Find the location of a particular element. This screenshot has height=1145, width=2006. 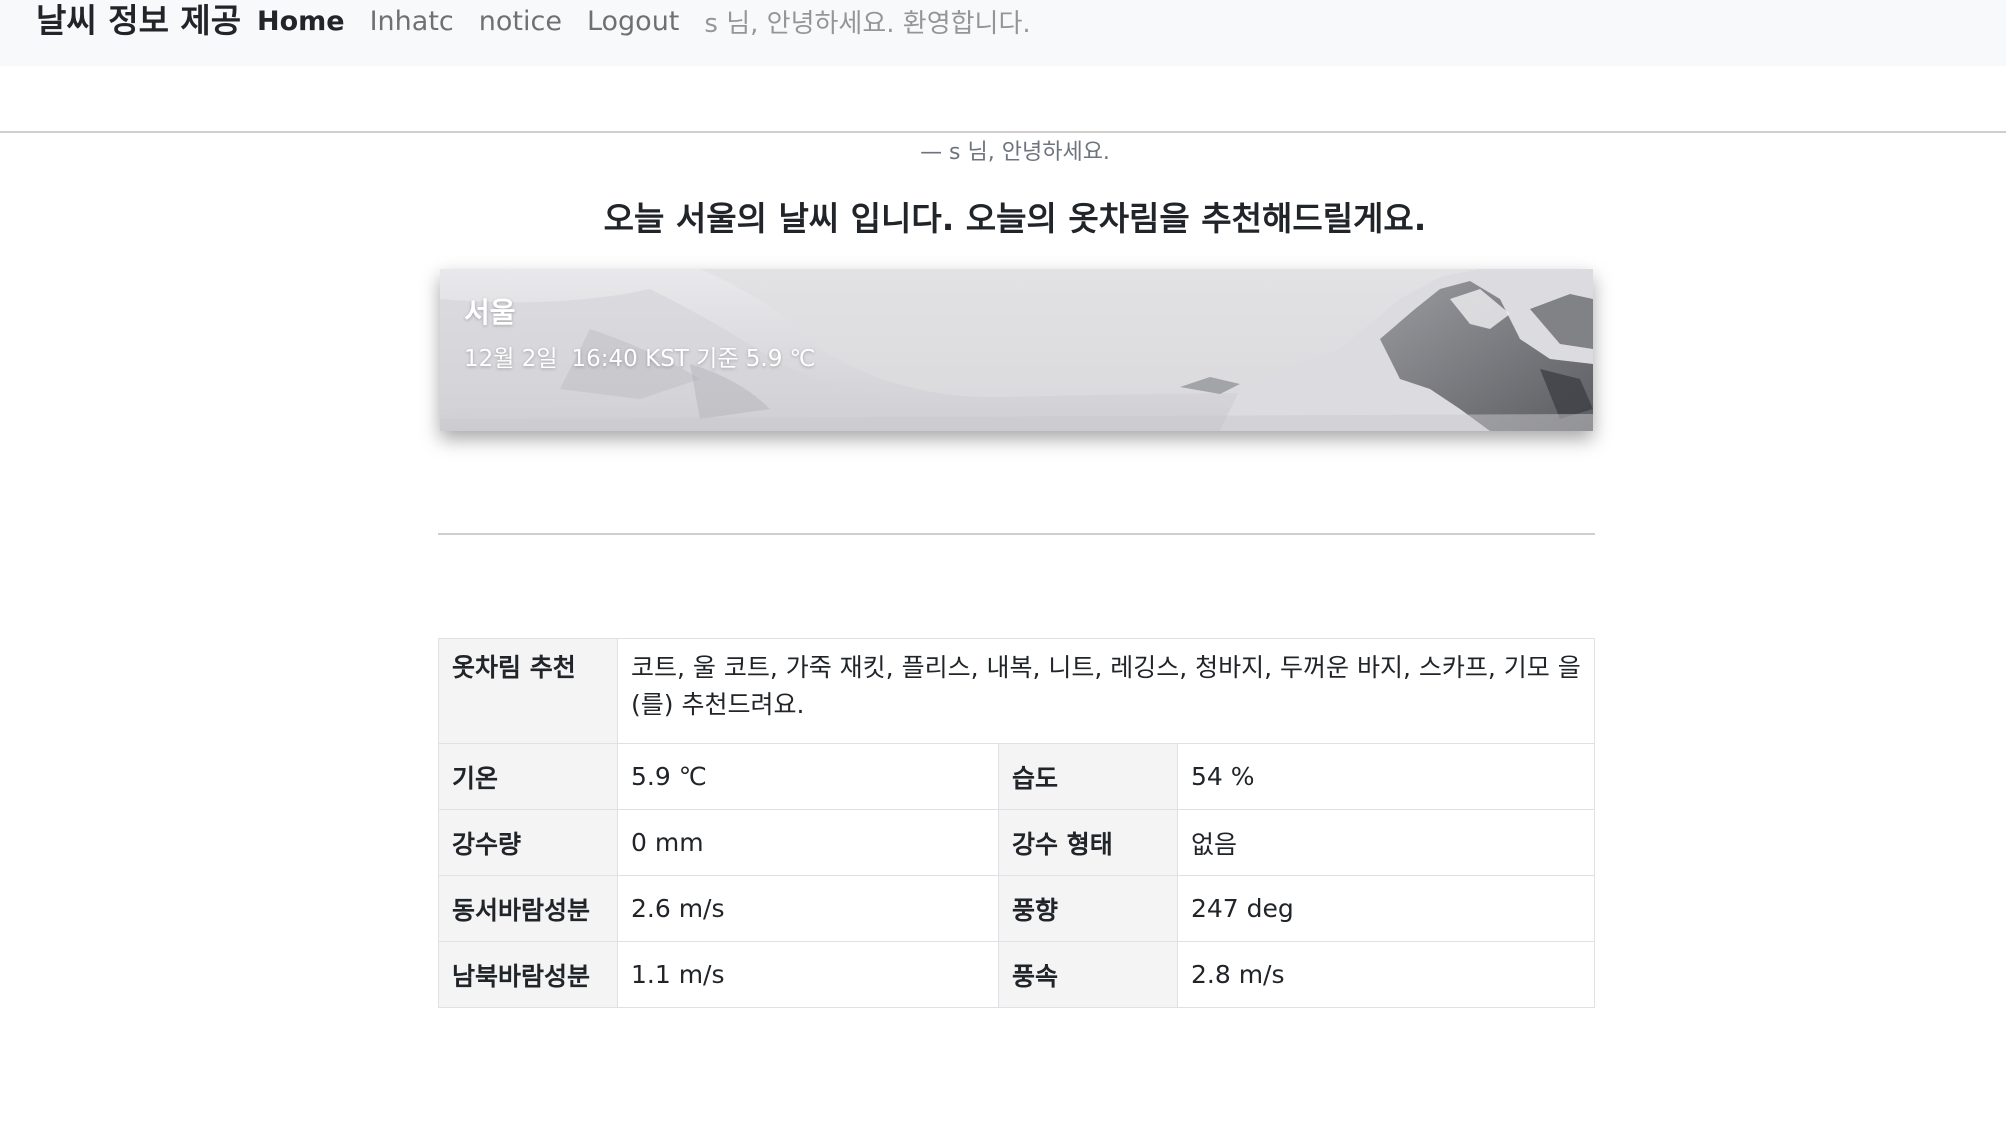

section-divider is located at coordinates (1016, 534).